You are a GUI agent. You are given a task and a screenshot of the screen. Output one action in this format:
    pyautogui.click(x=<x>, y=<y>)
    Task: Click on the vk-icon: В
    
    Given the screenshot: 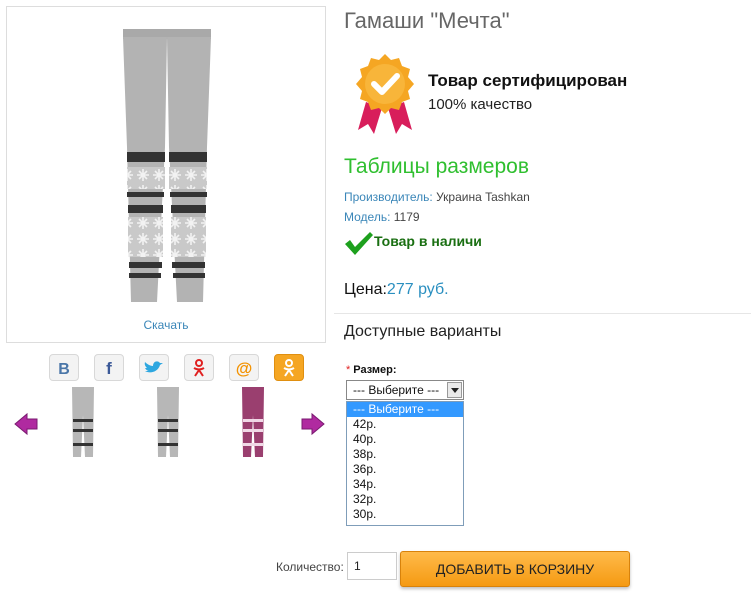 What is the action you would take?
    pyautogui.click(x=64, y=369)
    